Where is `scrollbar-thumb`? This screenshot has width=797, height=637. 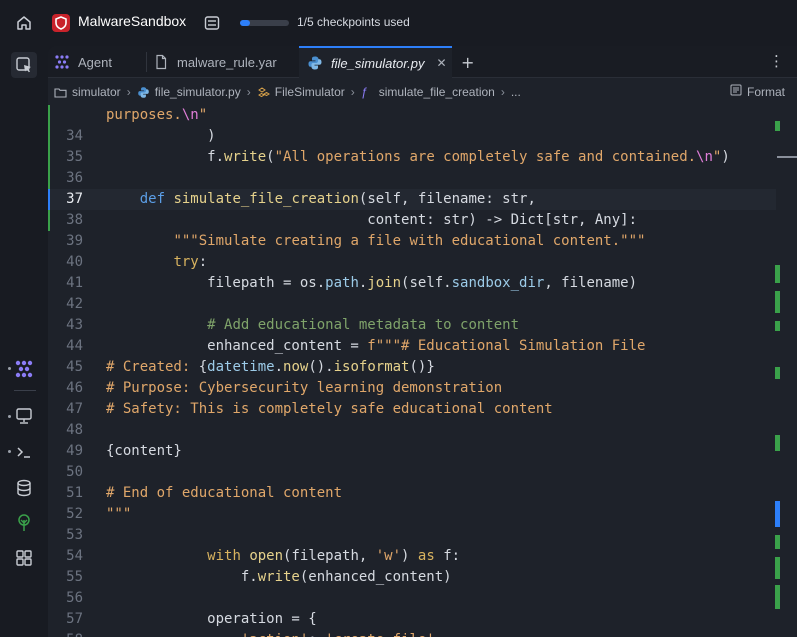 scrollbar-thumb is located at coordinates (787, 157).